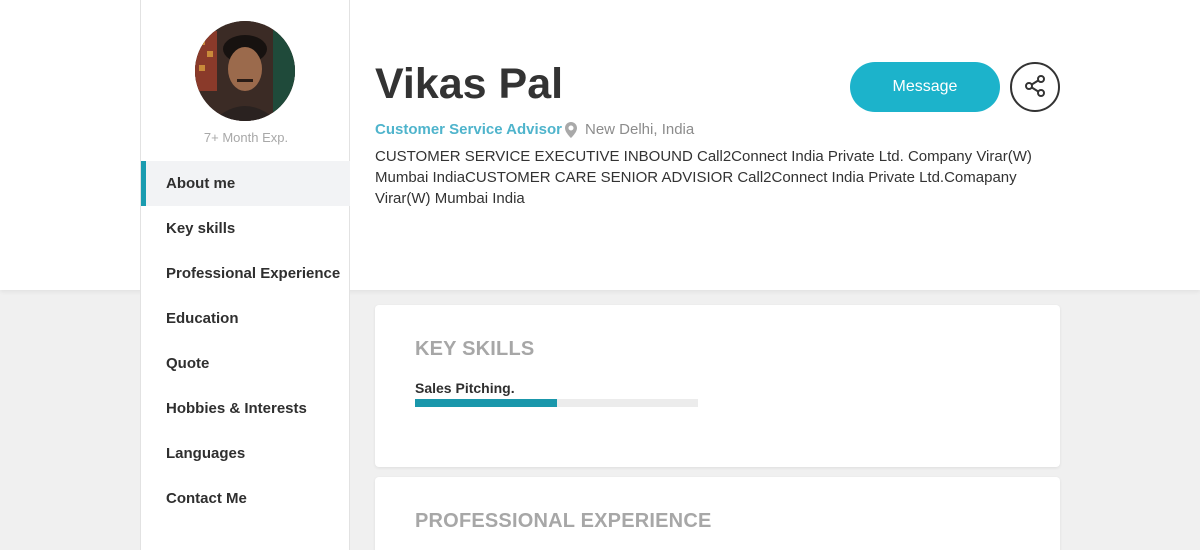 The width and height of the screenshot is (1200, 550). I want to click on skill-progress-track, so click(556, 403).